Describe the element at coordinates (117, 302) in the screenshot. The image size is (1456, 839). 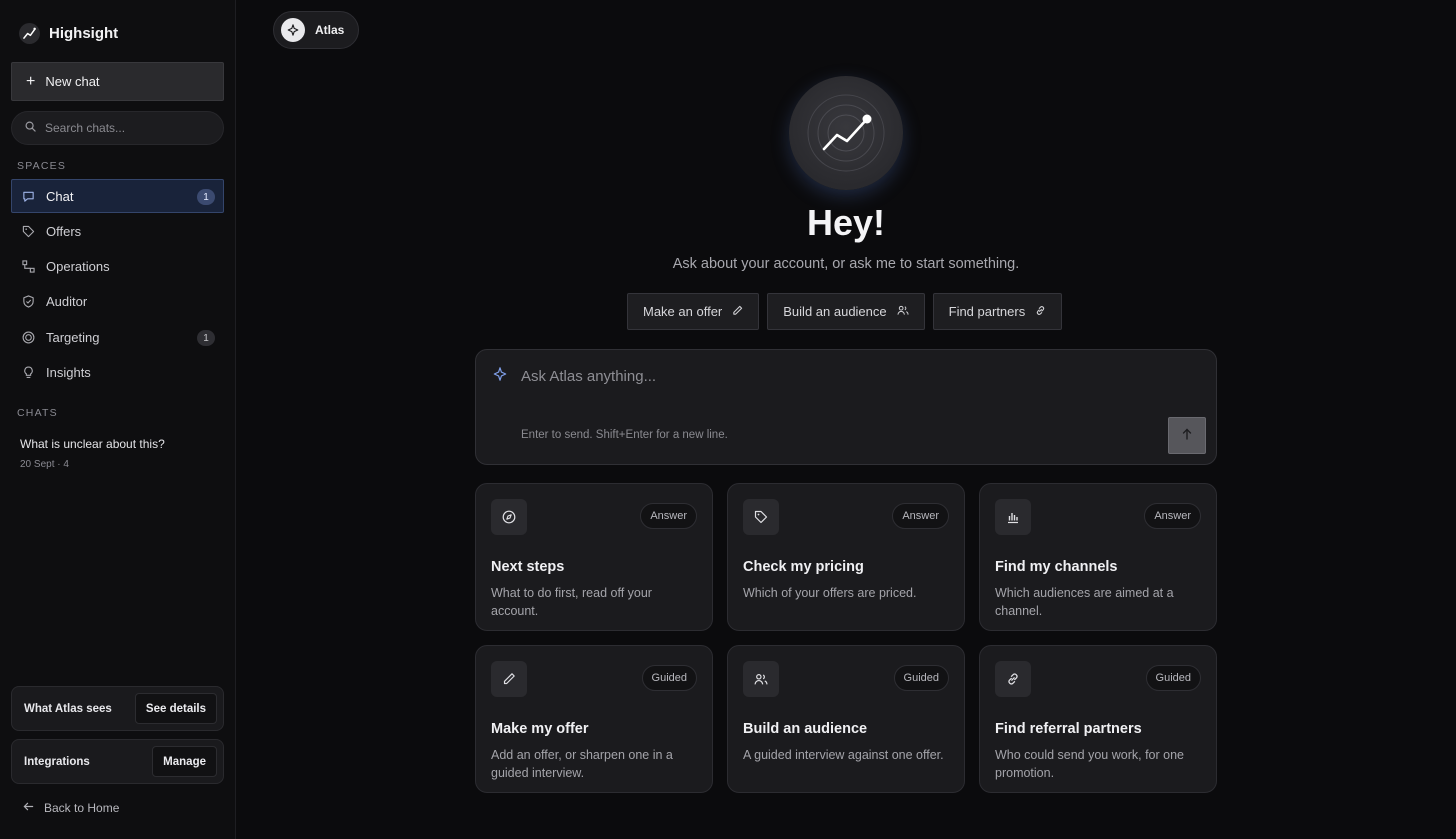
I see `sidebar-item-auditor: Auditor` at that location.